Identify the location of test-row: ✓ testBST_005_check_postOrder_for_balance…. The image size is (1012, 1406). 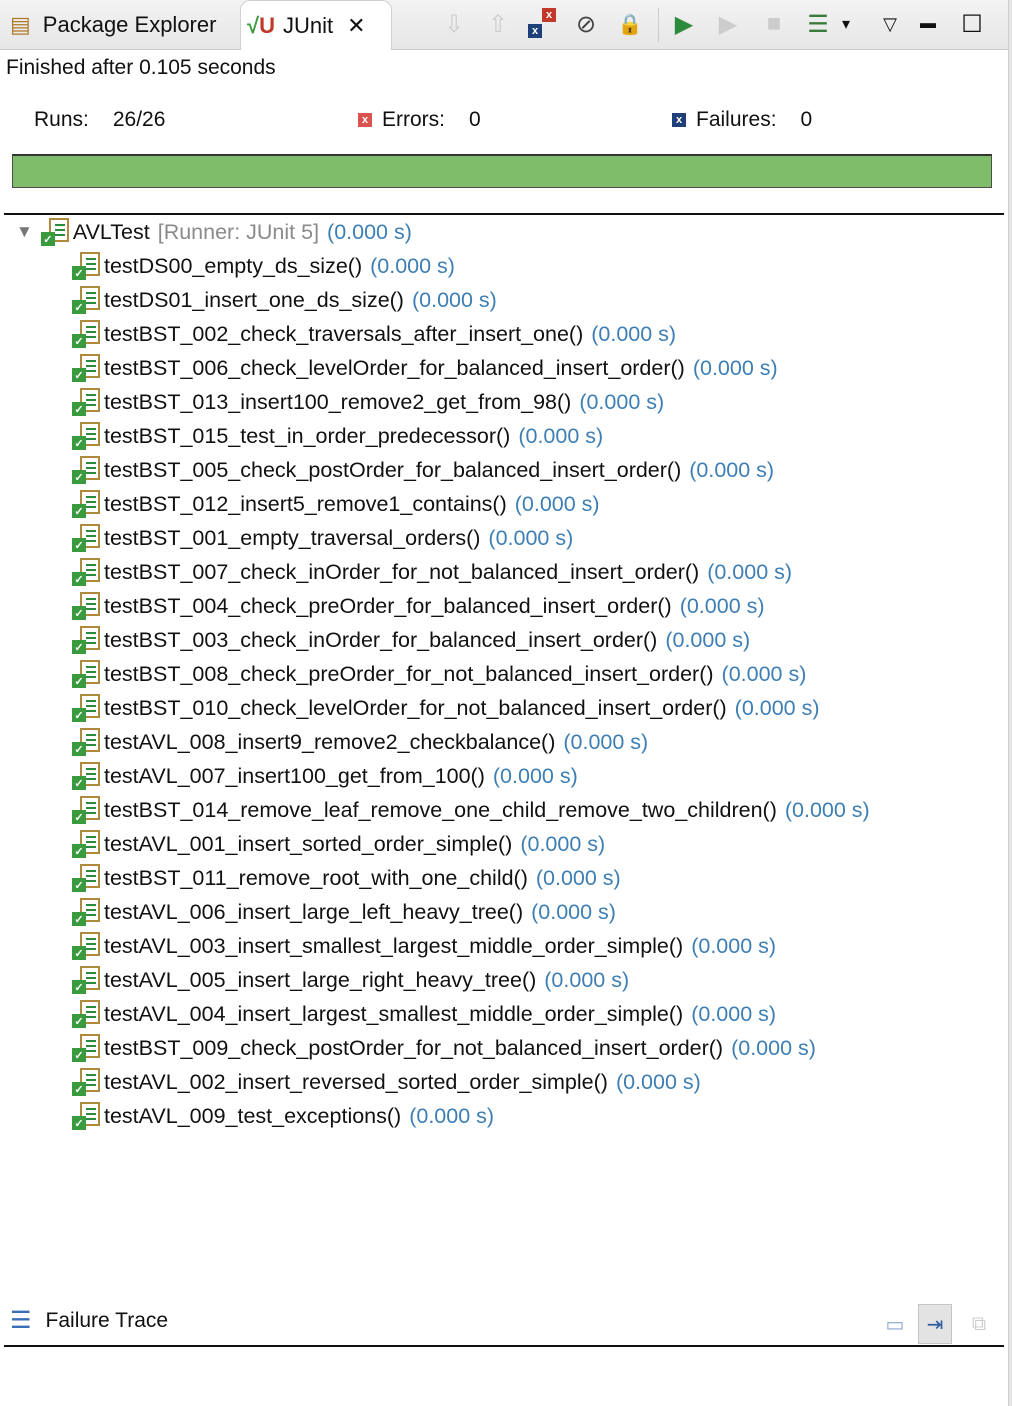
(423, 470).